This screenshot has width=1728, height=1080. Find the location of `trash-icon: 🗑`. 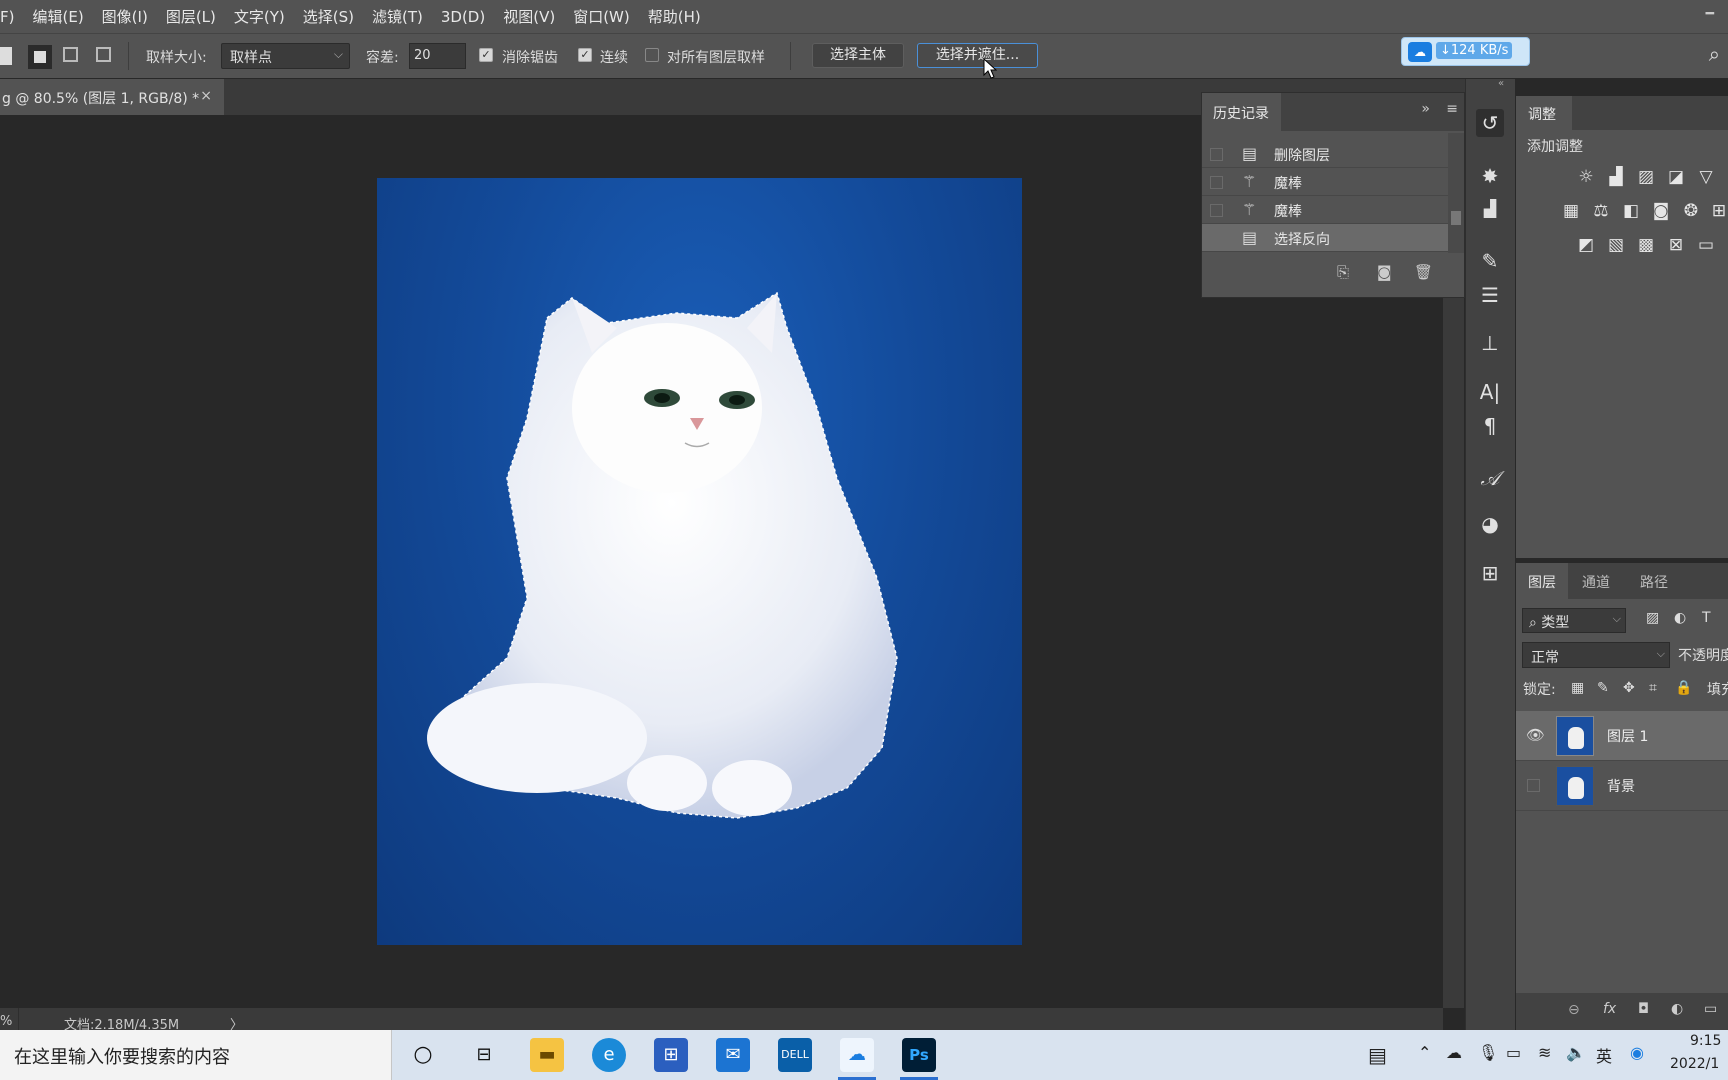

trash-icon: 🗑 is located at coordinates (1423, 272).